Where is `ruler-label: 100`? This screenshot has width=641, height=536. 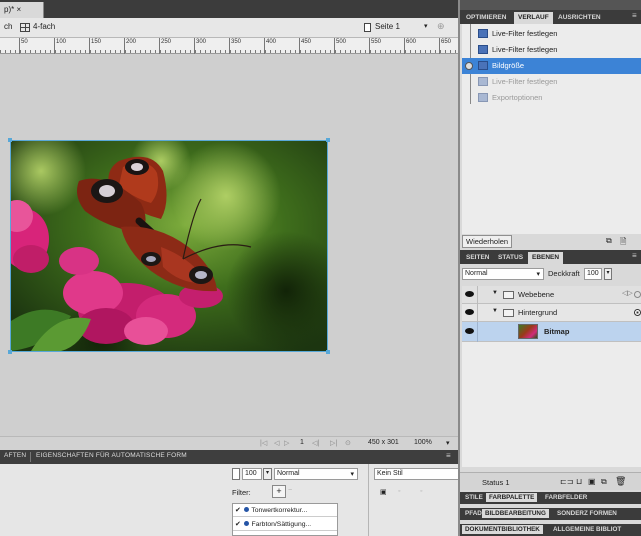
ruler-label: 100 is located at coordinates (61, 42).